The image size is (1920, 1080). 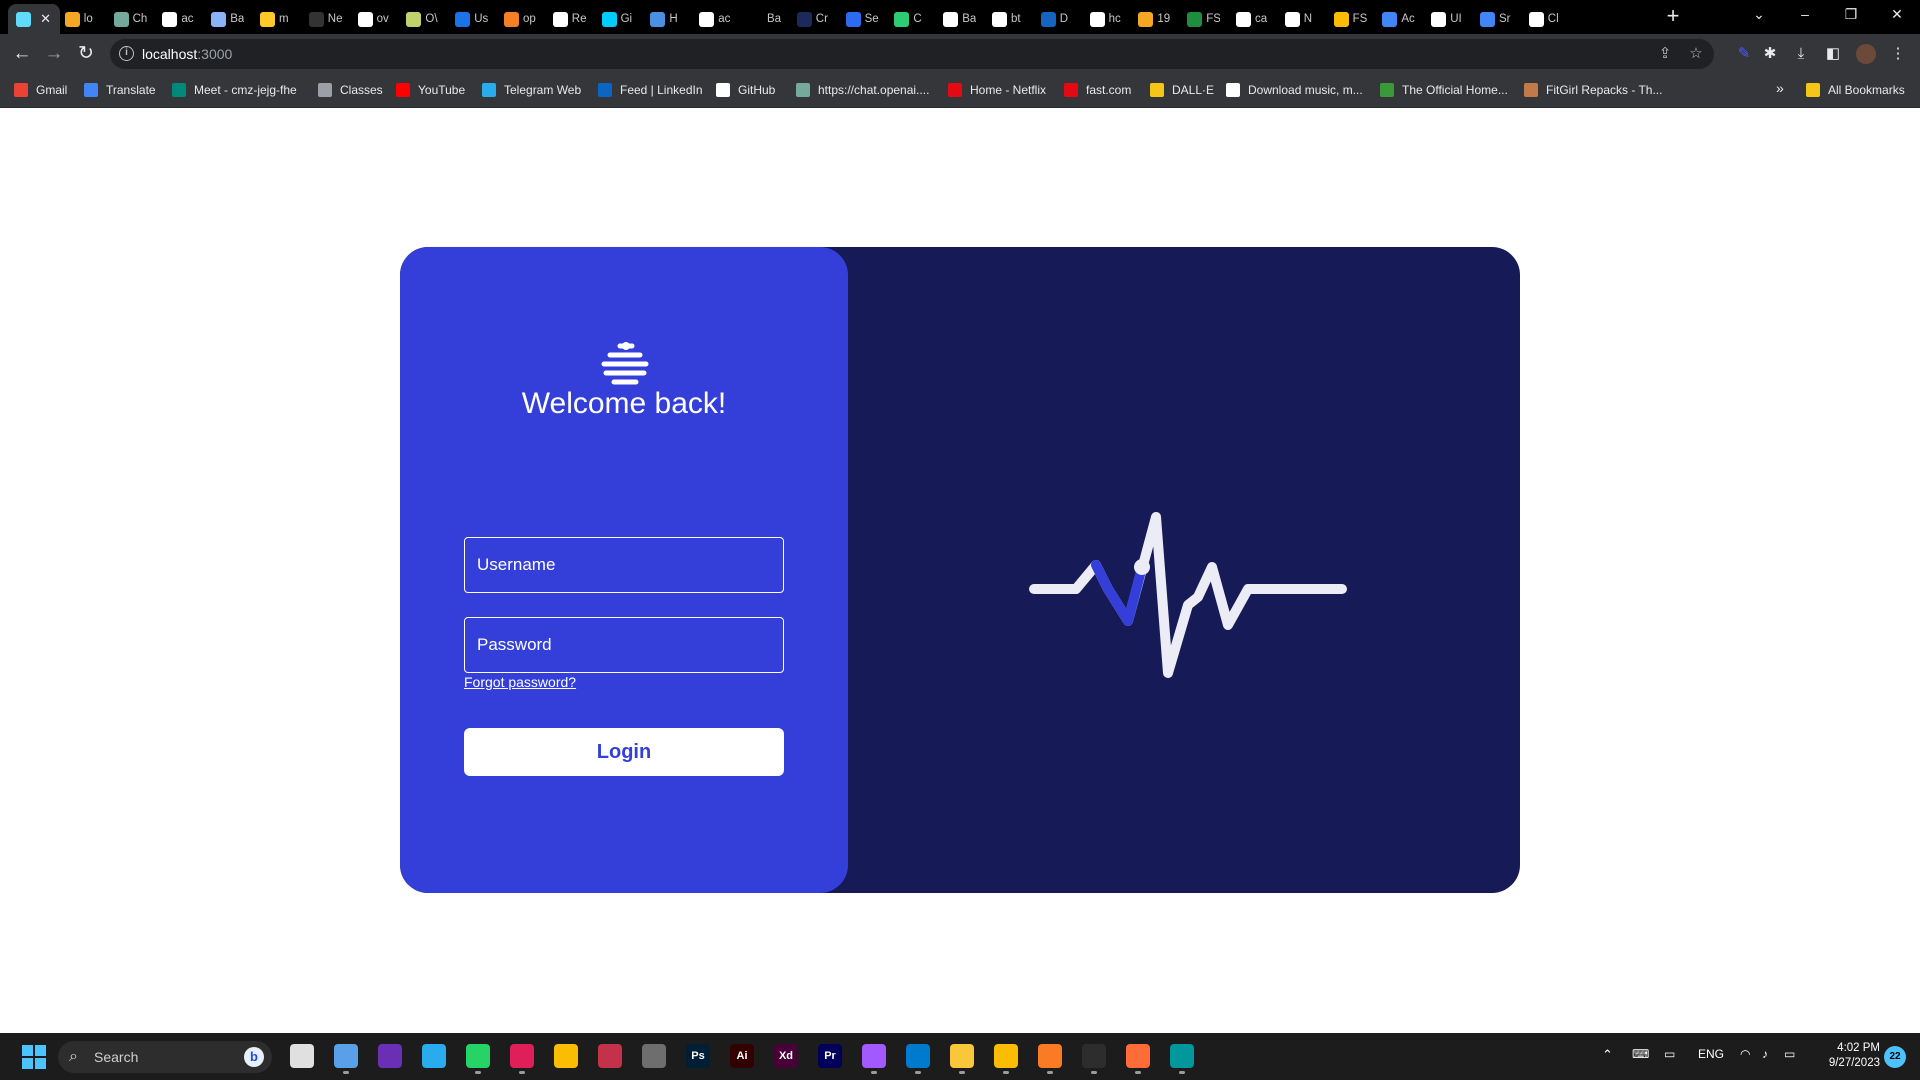 I want to click on browser-tab: Ch, so click(x=129, y=19).